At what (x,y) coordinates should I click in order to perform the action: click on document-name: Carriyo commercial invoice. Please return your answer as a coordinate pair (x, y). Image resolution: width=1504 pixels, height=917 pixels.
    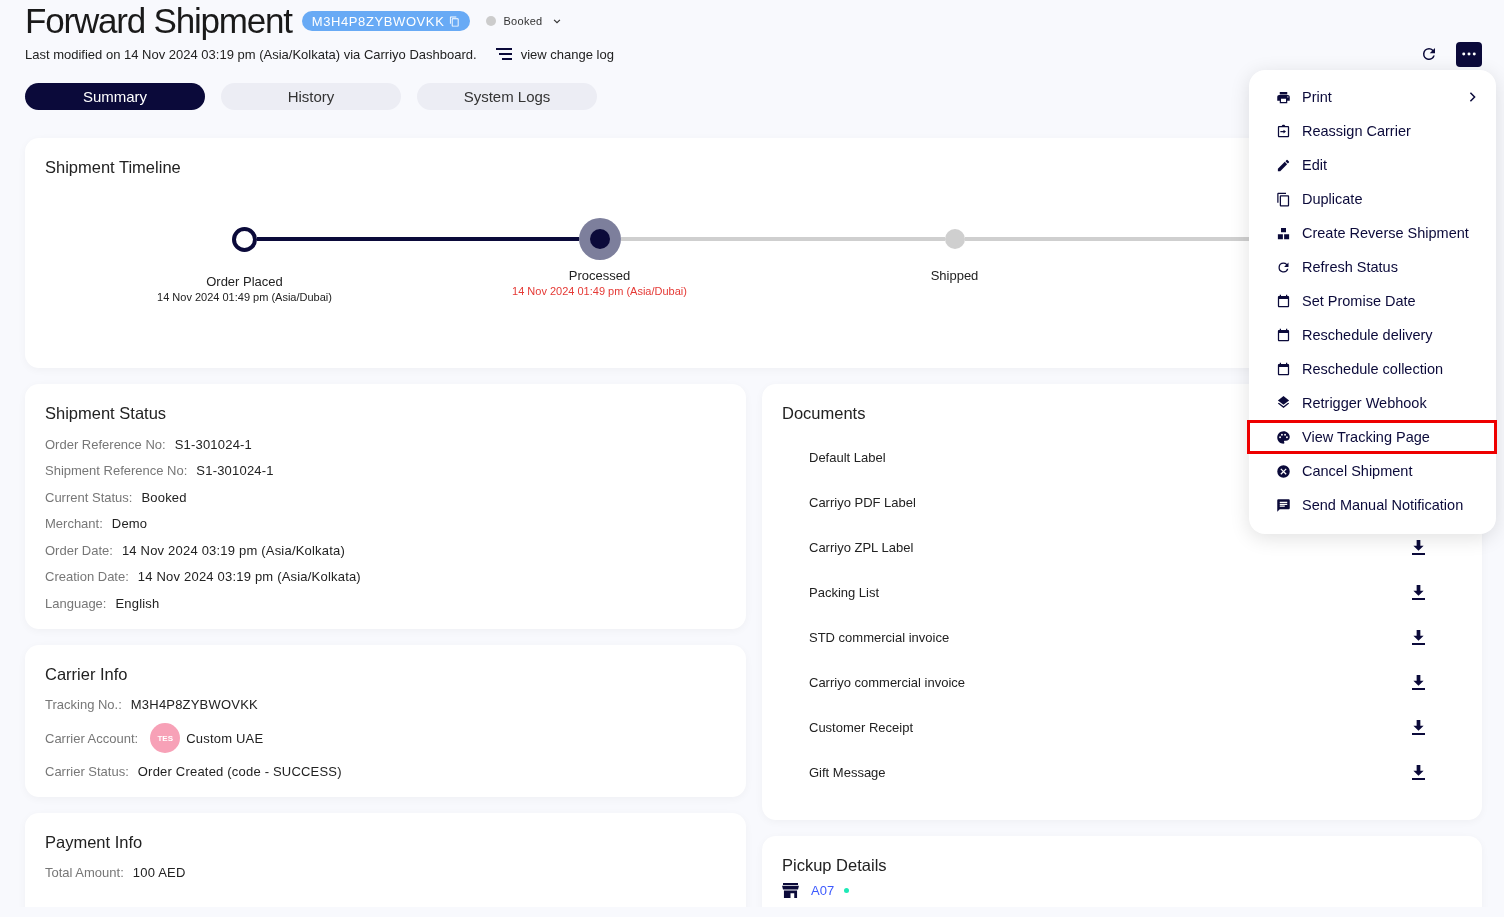
    Looking at the image, I should click on (887, 682).